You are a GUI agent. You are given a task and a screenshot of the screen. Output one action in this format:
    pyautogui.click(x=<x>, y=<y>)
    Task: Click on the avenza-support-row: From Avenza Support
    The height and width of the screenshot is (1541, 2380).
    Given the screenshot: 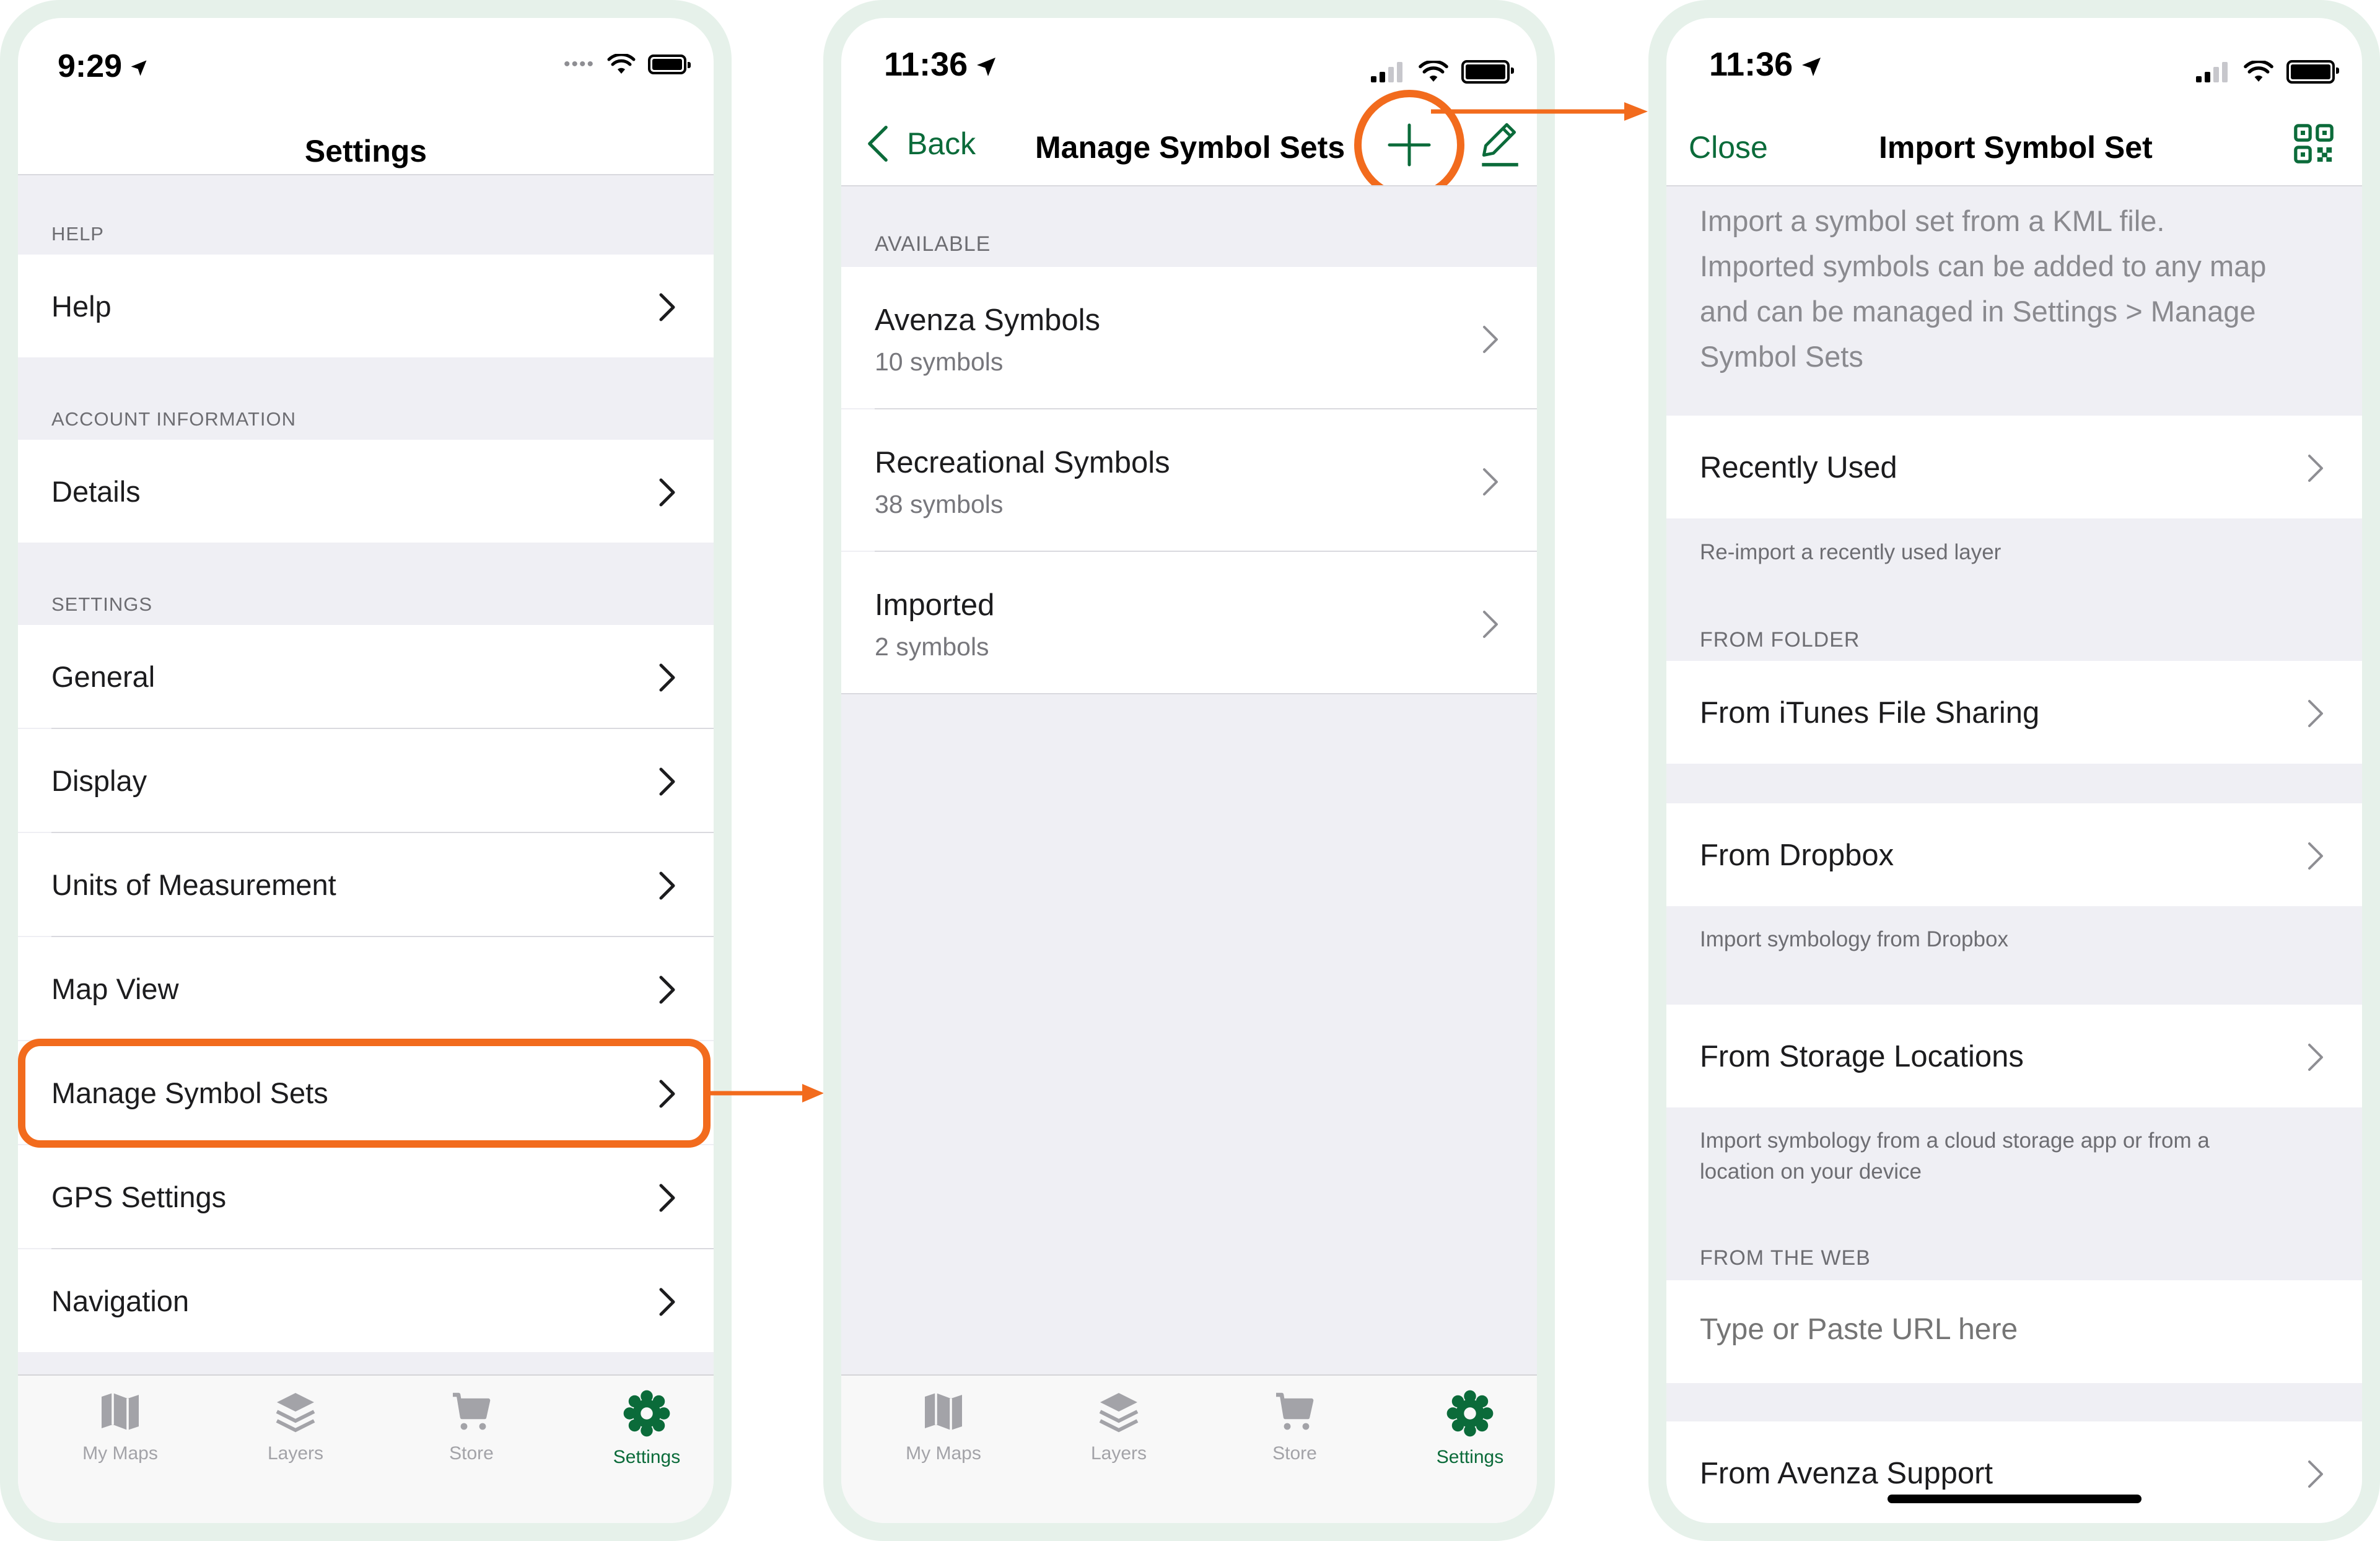 What is the action you would take?
    pyautogui.click(x=2014, y=1472)
    